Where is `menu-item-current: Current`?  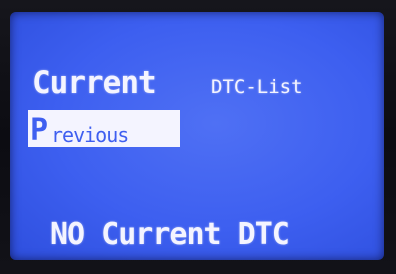 menu-item-current: Current is located at coordinates (94, 83).